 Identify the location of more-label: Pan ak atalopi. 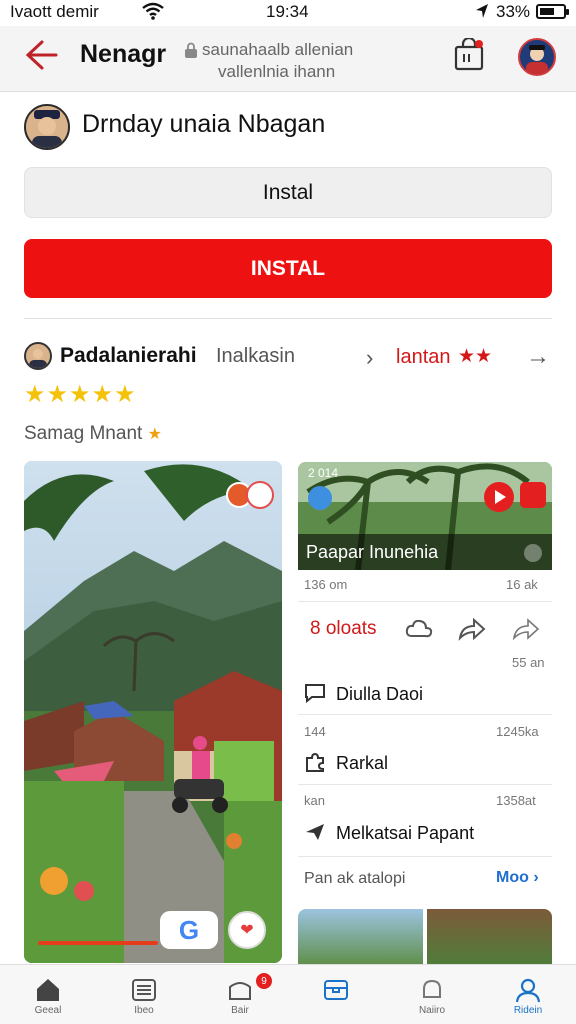
(355, 878).